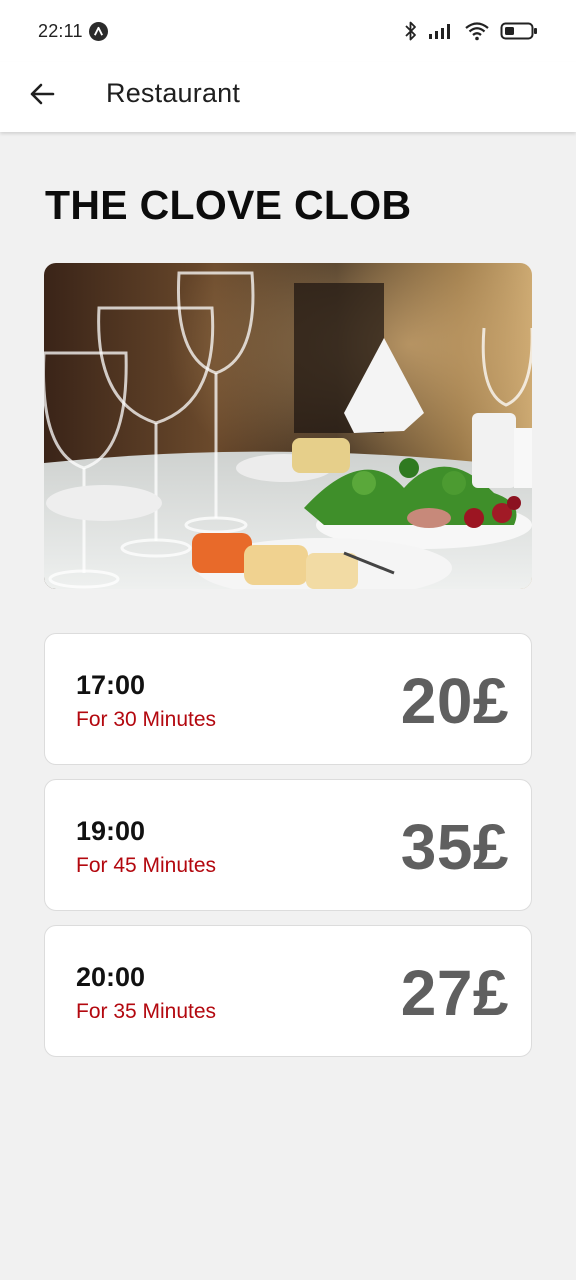  What do you see at coordinates (146, 1011) in the screenshot?
I see `slot-duration: For 35 Minutes` at bounding box center [146, 1011].